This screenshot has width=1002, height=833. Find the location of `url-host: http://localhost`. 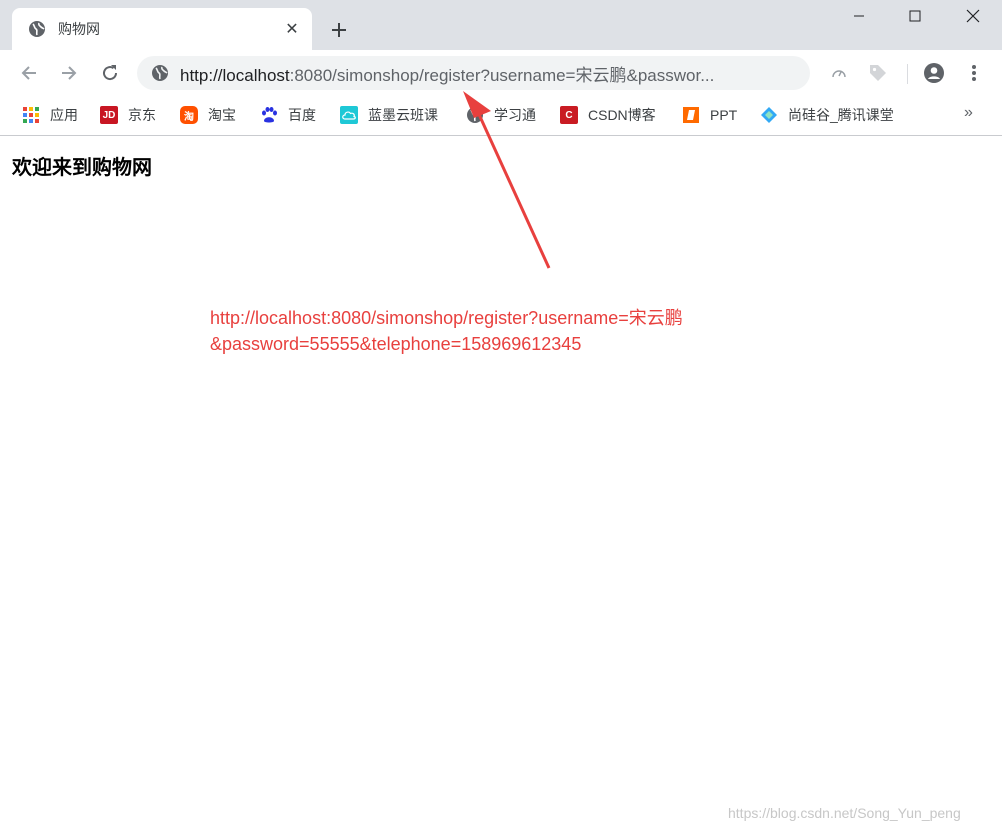

url-host: http://localhost is located at coordinates (235, 75).